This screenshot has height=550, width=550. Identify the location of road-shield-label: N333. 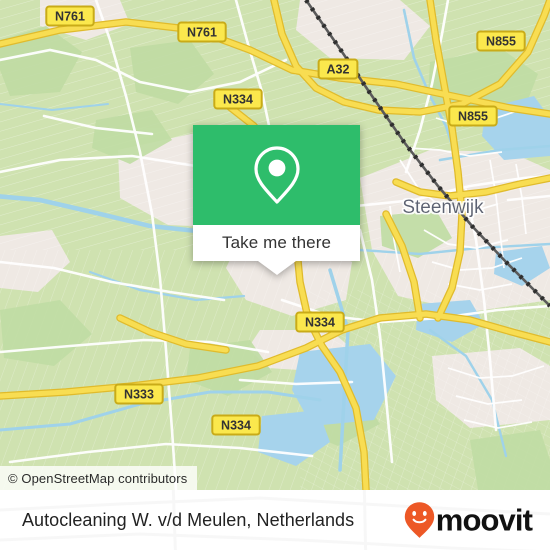
(139, 395).